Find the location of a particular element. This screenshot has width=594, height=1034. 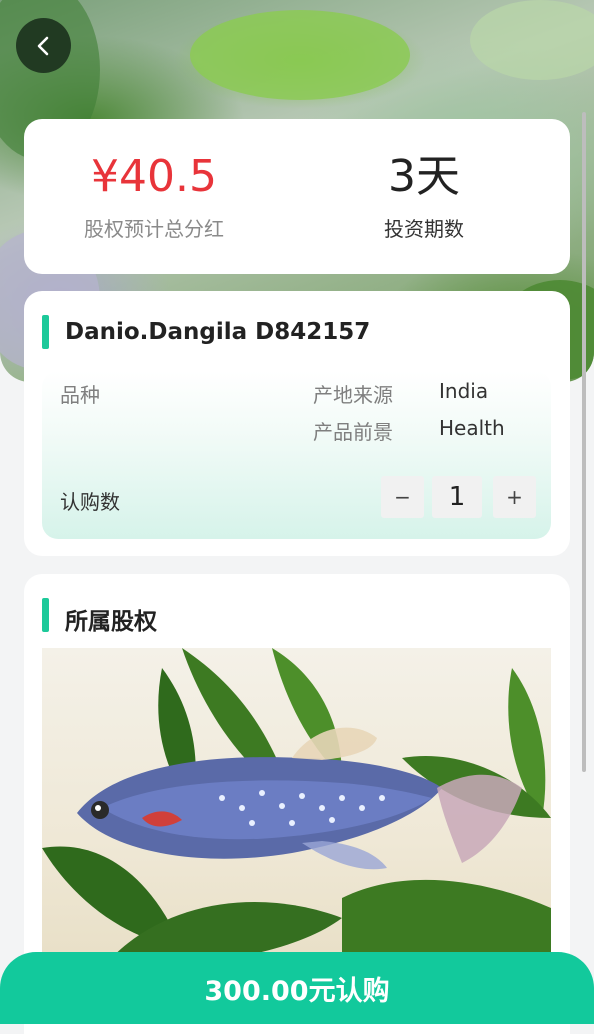

chevron-left-icon is located at coordinates (42, 45).